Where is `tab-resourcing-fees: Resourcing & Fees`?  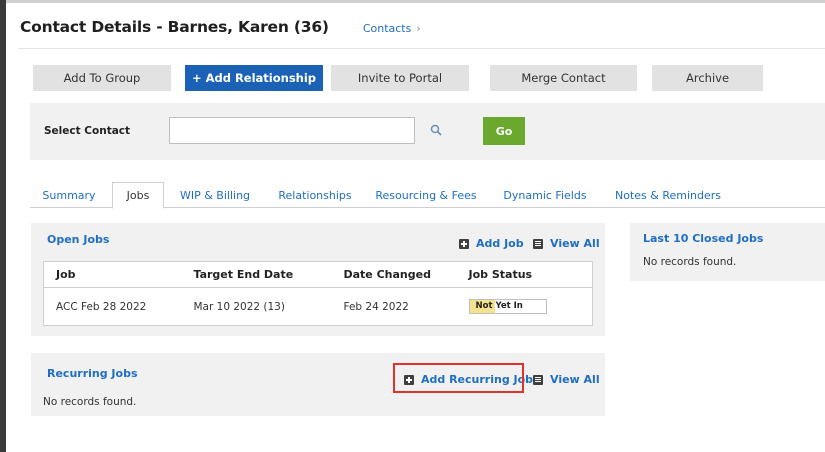 tab-resourcing-fees: Resourcing & Fees is located at coordinates (426, 195).